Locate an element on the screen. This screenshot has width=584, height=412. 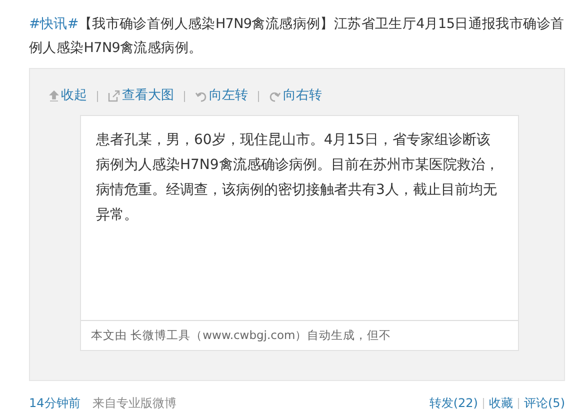
external-link-icon is located at coordinates (114, 96).